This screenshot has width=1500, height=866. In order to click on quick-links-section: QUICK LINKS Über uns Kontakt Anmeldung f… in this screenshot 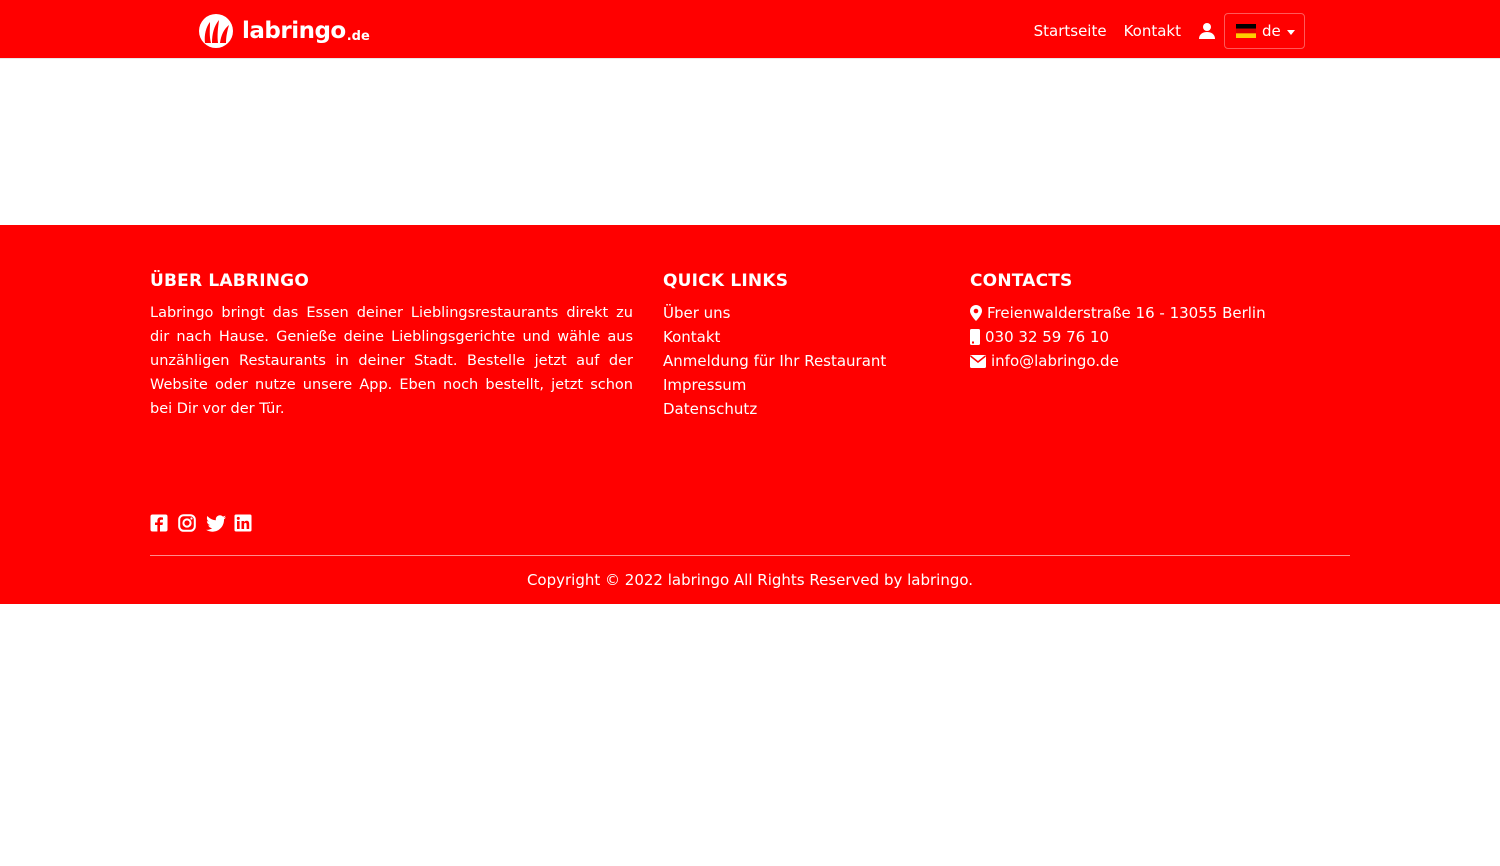, I will do `click(803, 345)`.